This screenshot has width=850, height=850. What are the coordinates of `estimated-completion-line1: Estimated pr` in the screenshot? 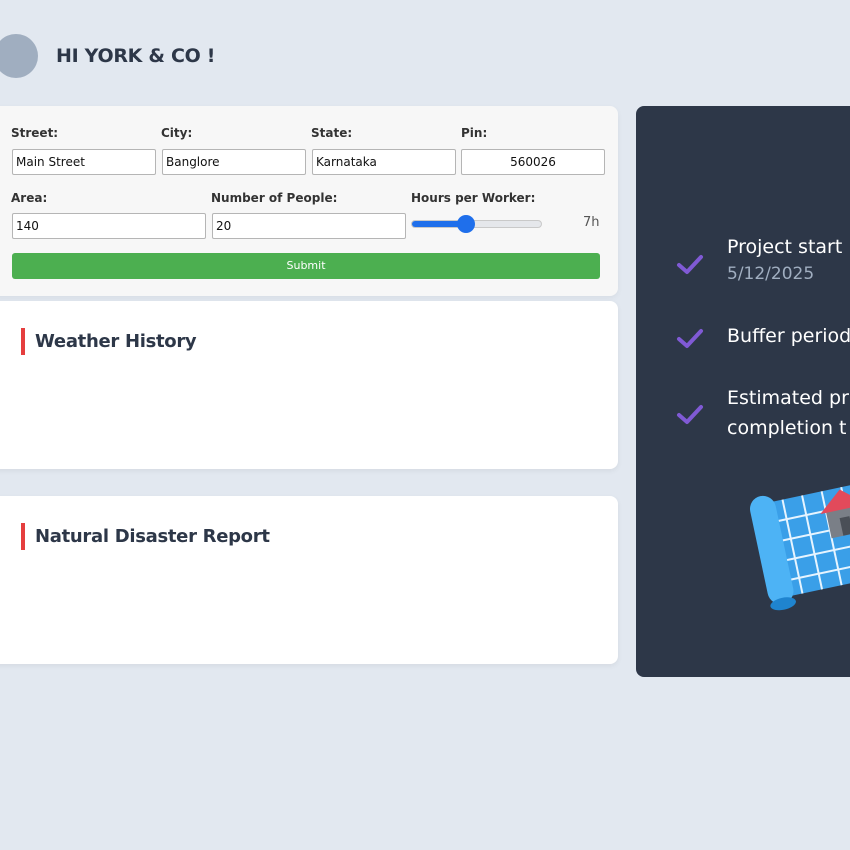 It's located at (788, 398).